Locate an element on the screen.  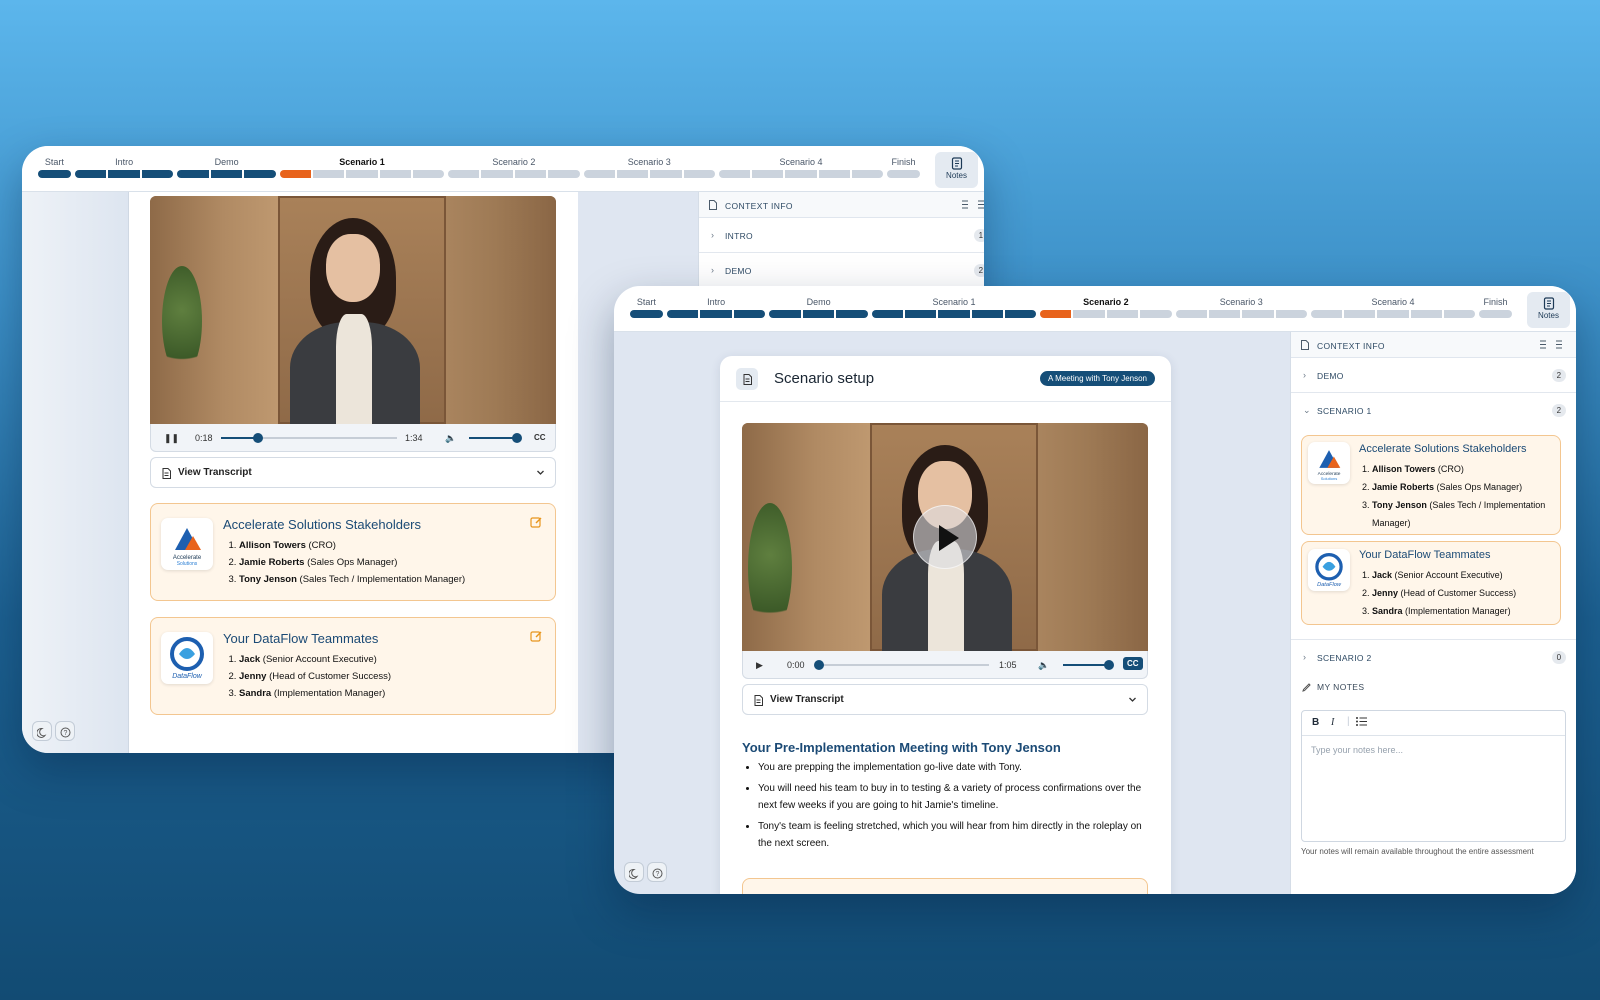
context-row-scenario-1: ⌄ SCENARIO 12 is located at coordinates (1433, 410).